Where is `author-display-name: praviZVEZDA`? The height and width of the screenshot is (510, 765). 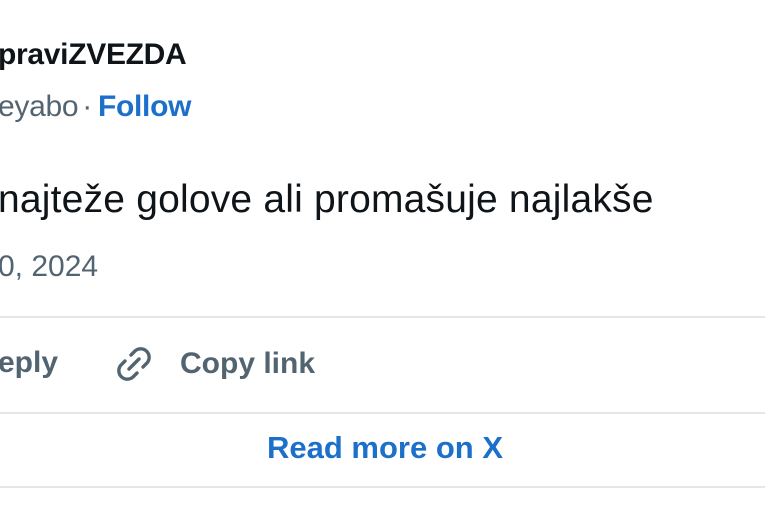
author-display-name: praviZVEZDA is located at coordinates (93, 55).